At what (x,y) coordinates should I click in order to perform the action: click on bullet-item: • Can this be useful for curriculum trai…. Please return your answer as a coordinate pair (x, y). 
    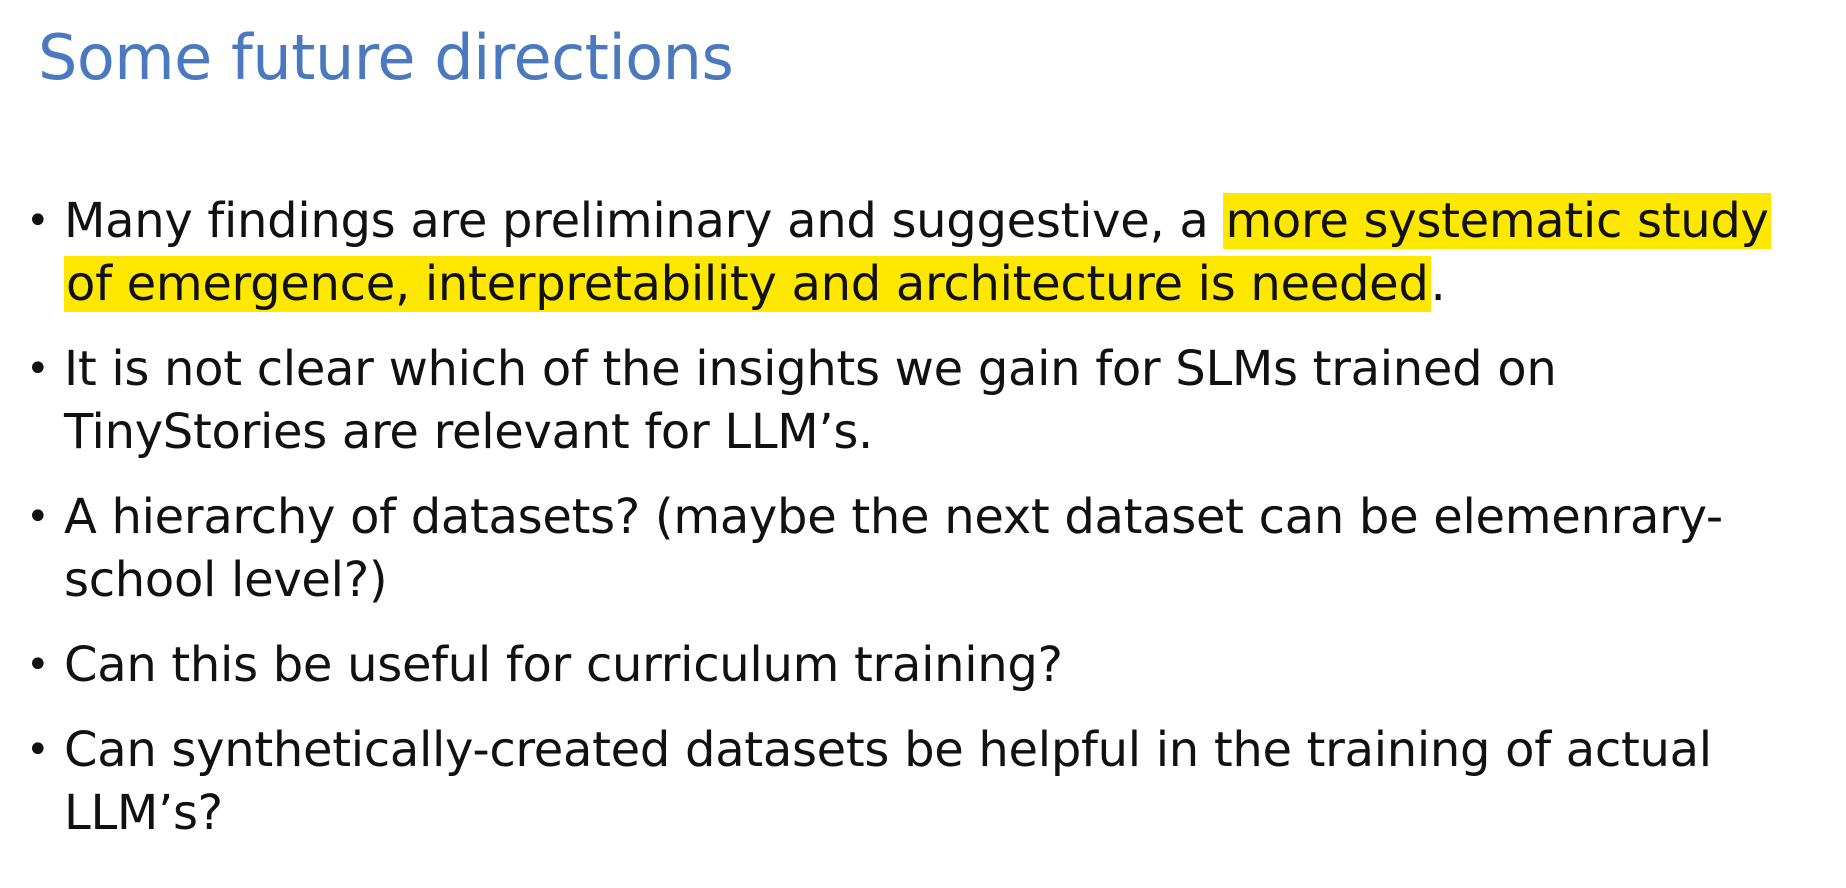
    Looking at the image, I should click on (922, 665).